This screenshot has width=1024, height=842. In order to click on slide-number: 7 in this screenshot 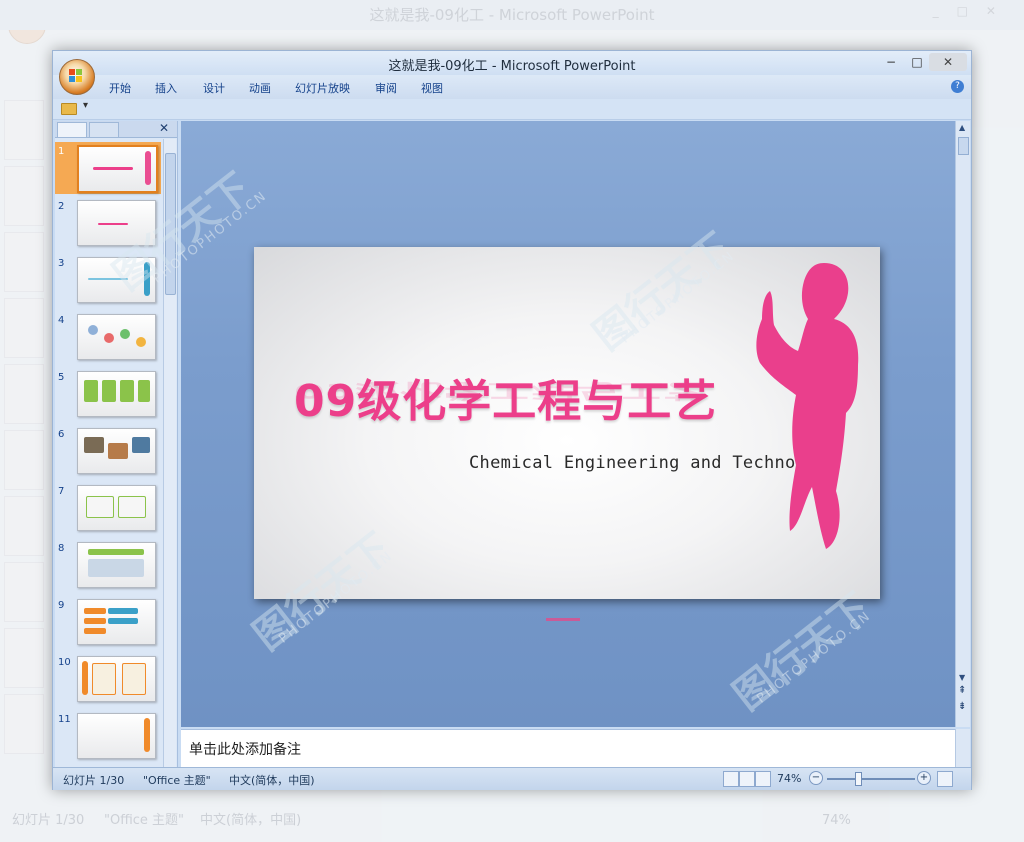, I will do `click(61, 491)`.